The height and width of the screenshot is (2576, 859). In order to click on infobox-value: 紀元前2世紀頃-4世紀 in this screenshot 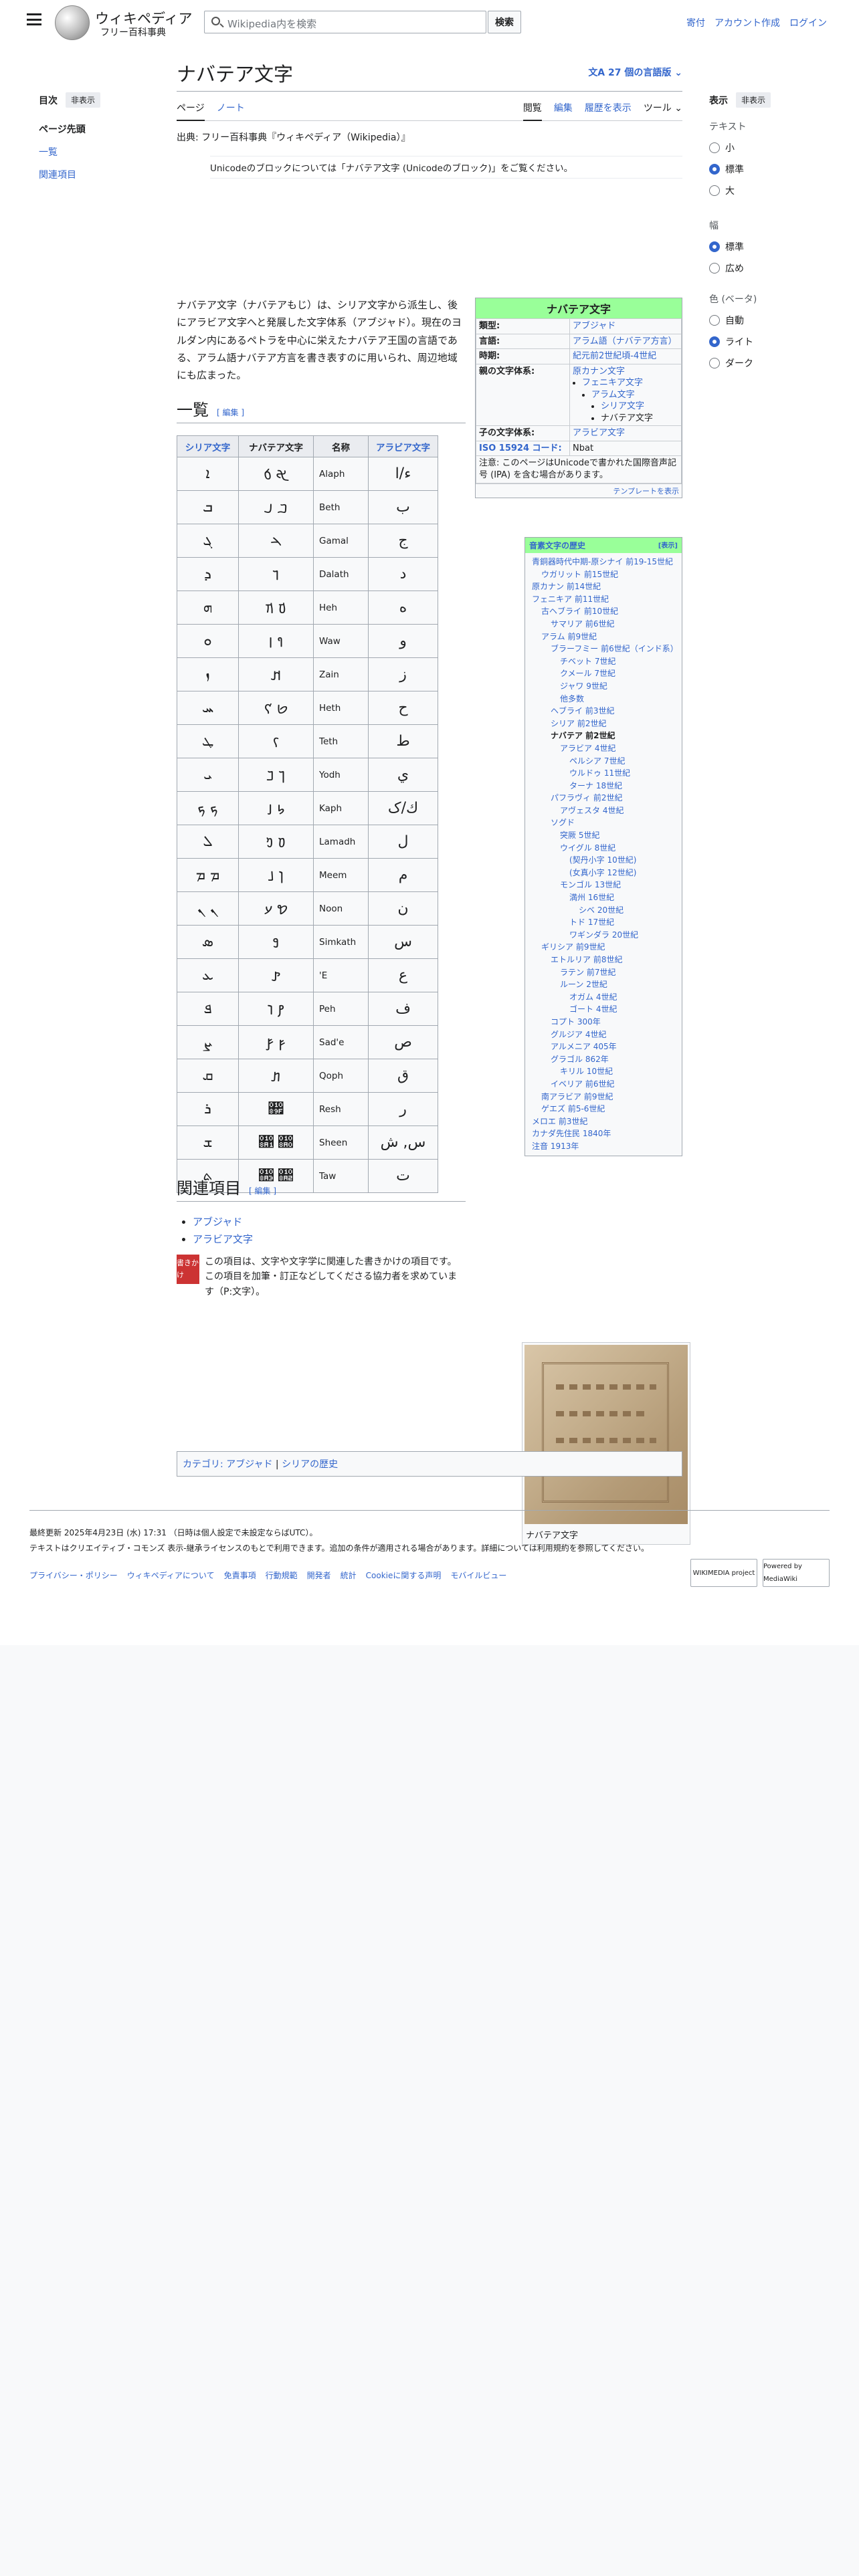, I will do `click(614, 356)`.